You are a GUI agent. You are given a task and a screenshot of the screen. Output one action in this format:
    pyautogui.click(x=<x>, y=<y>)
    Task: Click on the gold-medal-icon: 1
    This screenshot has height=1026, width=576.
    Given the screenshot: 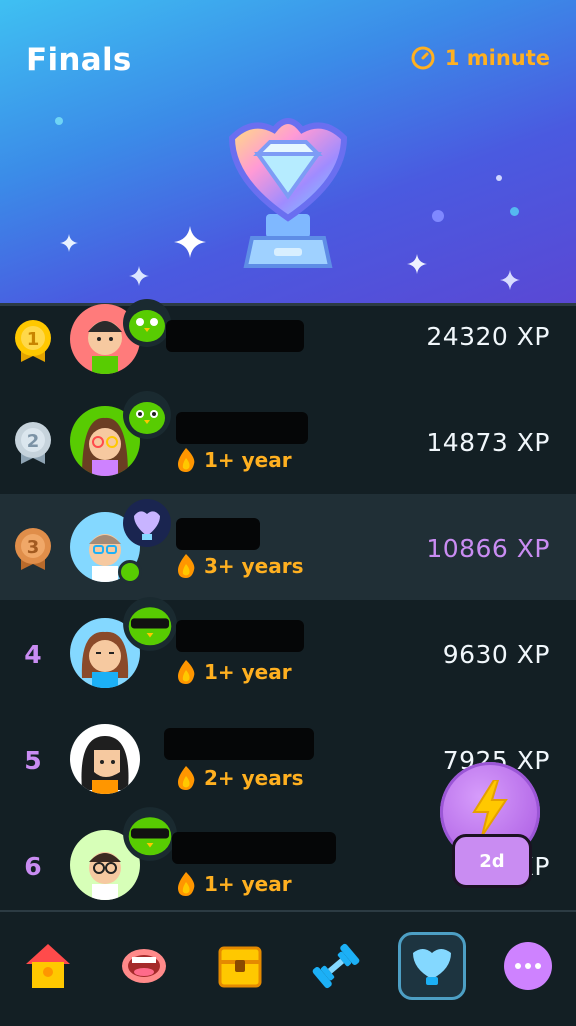 What is the action you would take?
    pyautogui.click(x=33, y=341)
    